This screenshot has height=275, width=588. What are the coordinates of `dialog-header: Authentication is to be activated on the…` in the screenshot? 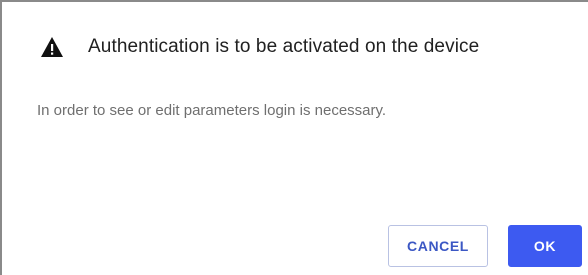 It's located at (259, 47).